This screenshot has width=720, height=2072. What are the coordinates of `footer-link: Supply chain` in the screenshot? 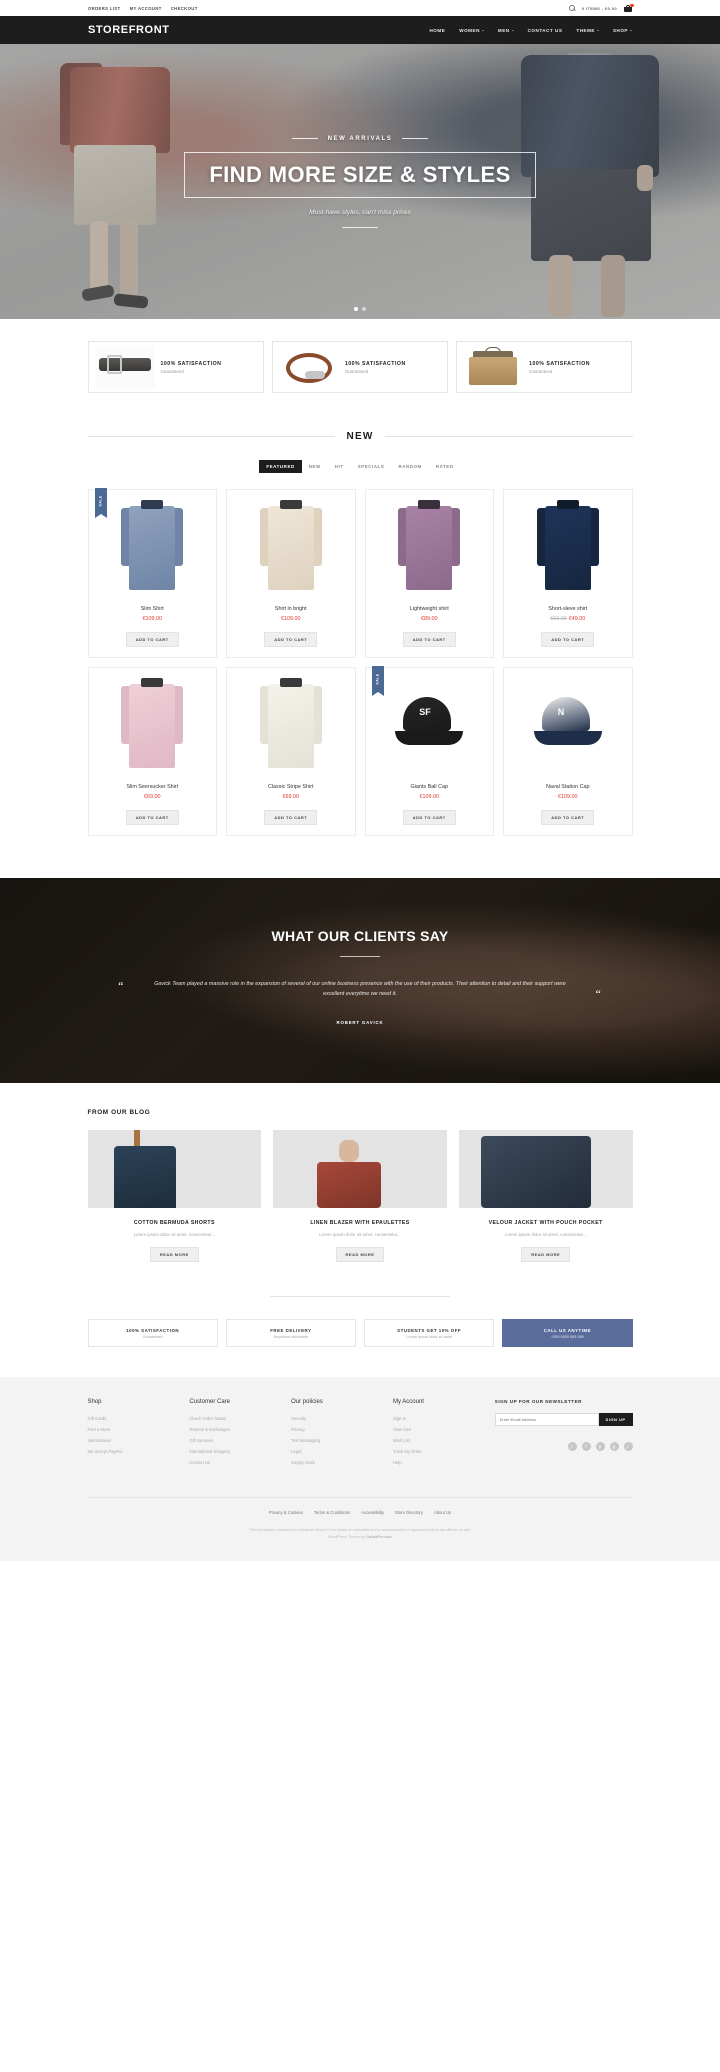 It's located at (337, 1462).